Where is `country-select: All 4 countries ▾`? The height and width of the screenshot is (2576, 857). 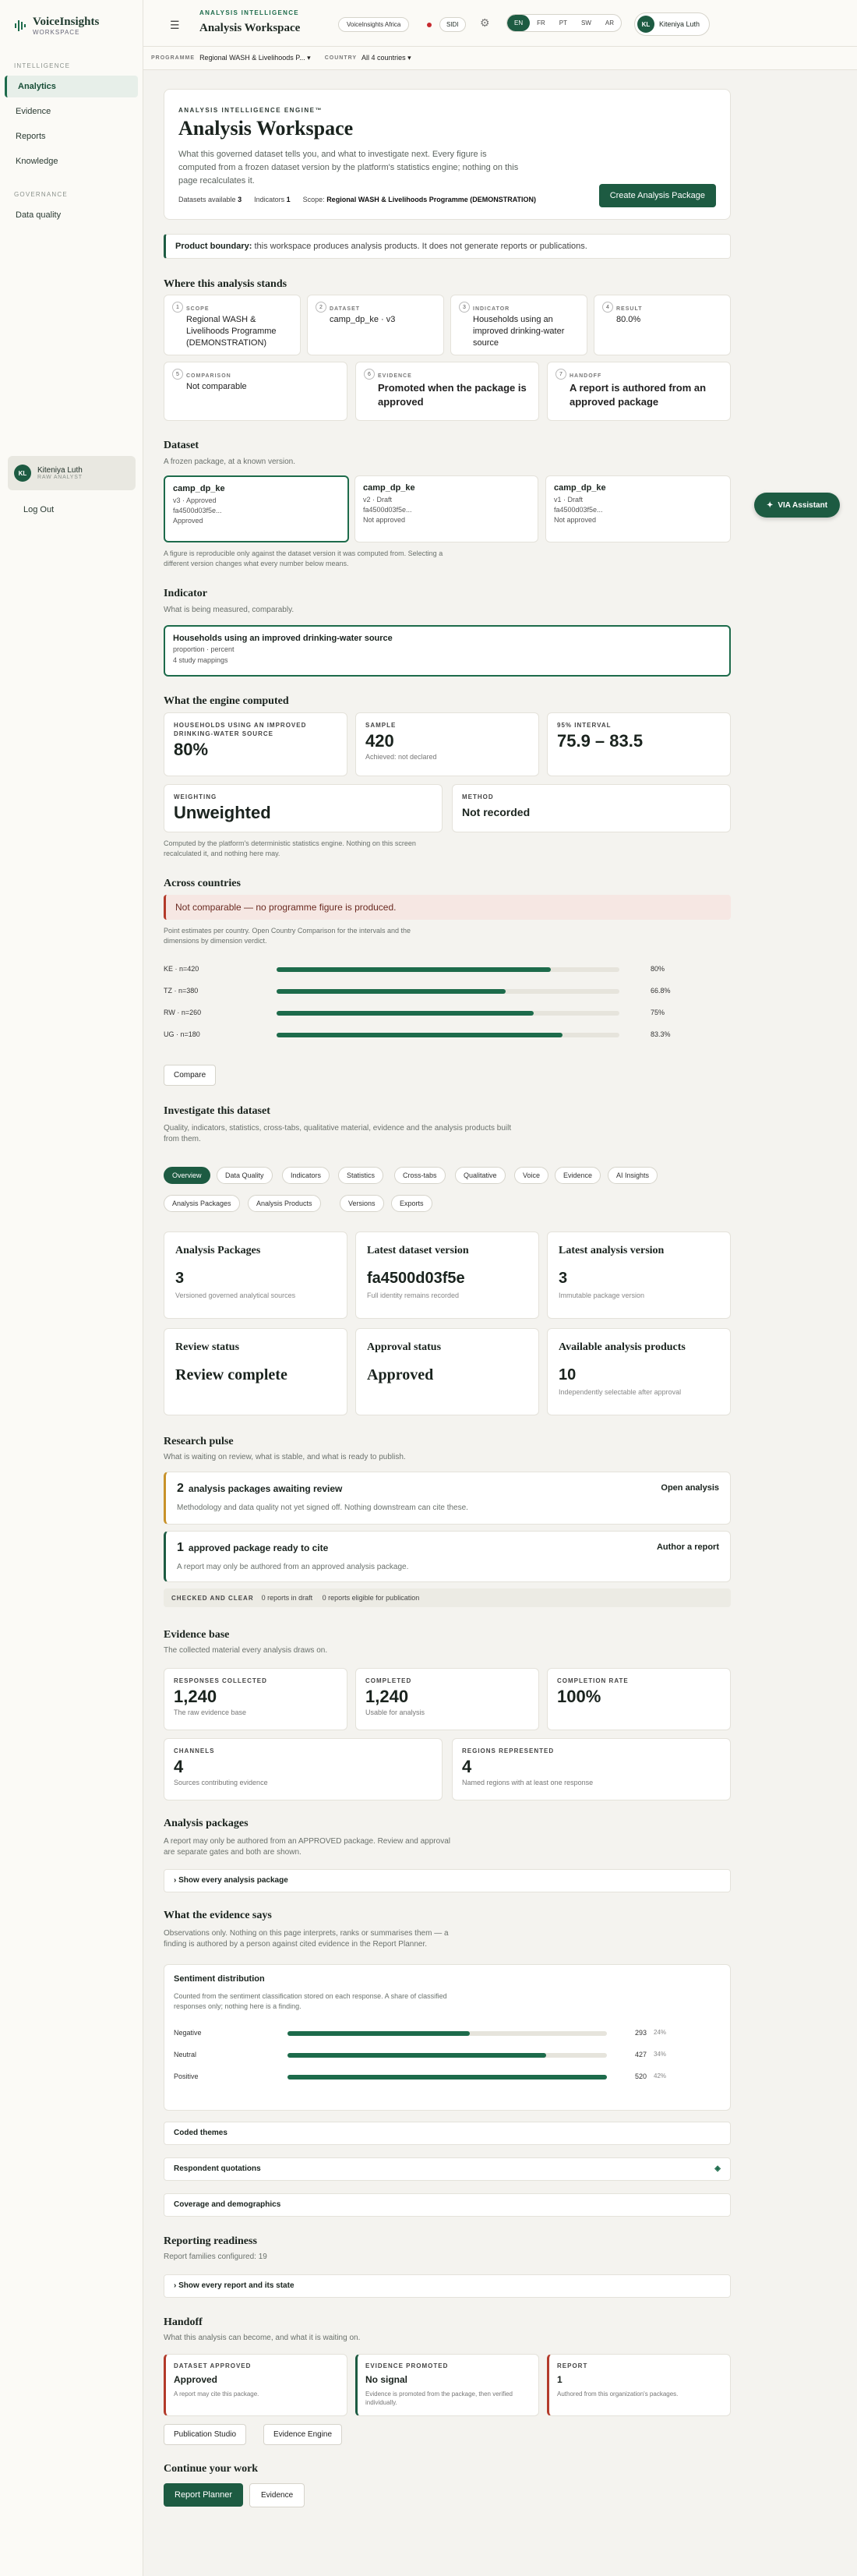 country-select: All 4 countries ▾ is located at coordinates (386, 58).